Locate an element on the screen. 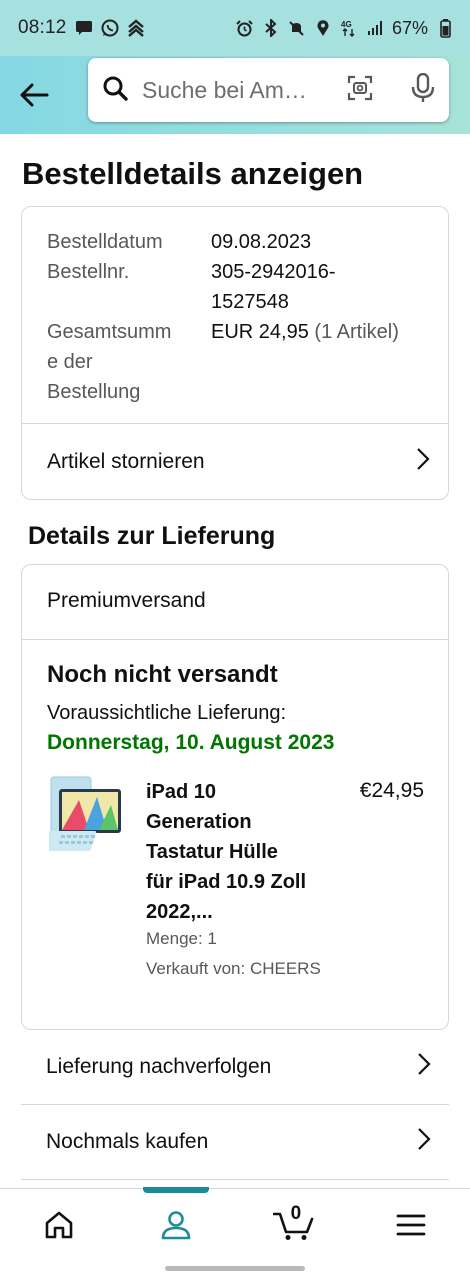 Image resolution: width=470 pixels, height=1280 pixels. nav-cart: 0 is located at coordinates (294, 1224).